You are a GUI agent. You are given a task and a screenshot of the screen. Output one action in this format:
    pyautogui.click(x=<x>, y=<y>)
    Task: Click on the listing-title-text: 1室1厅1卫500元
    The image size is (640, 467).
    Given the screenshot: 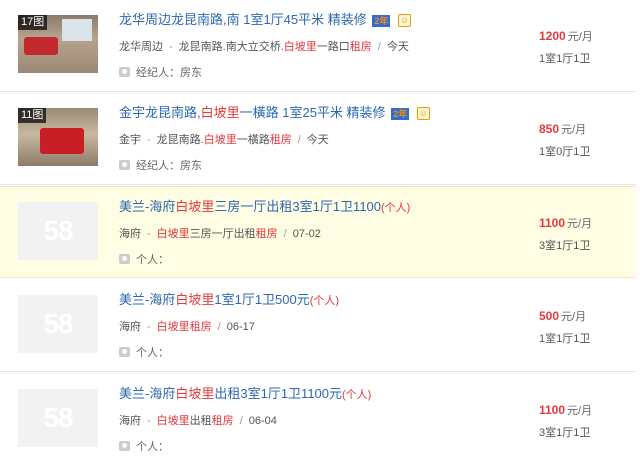 What is the action you would take?
    pyautogui.click(x=261, y=299)
    